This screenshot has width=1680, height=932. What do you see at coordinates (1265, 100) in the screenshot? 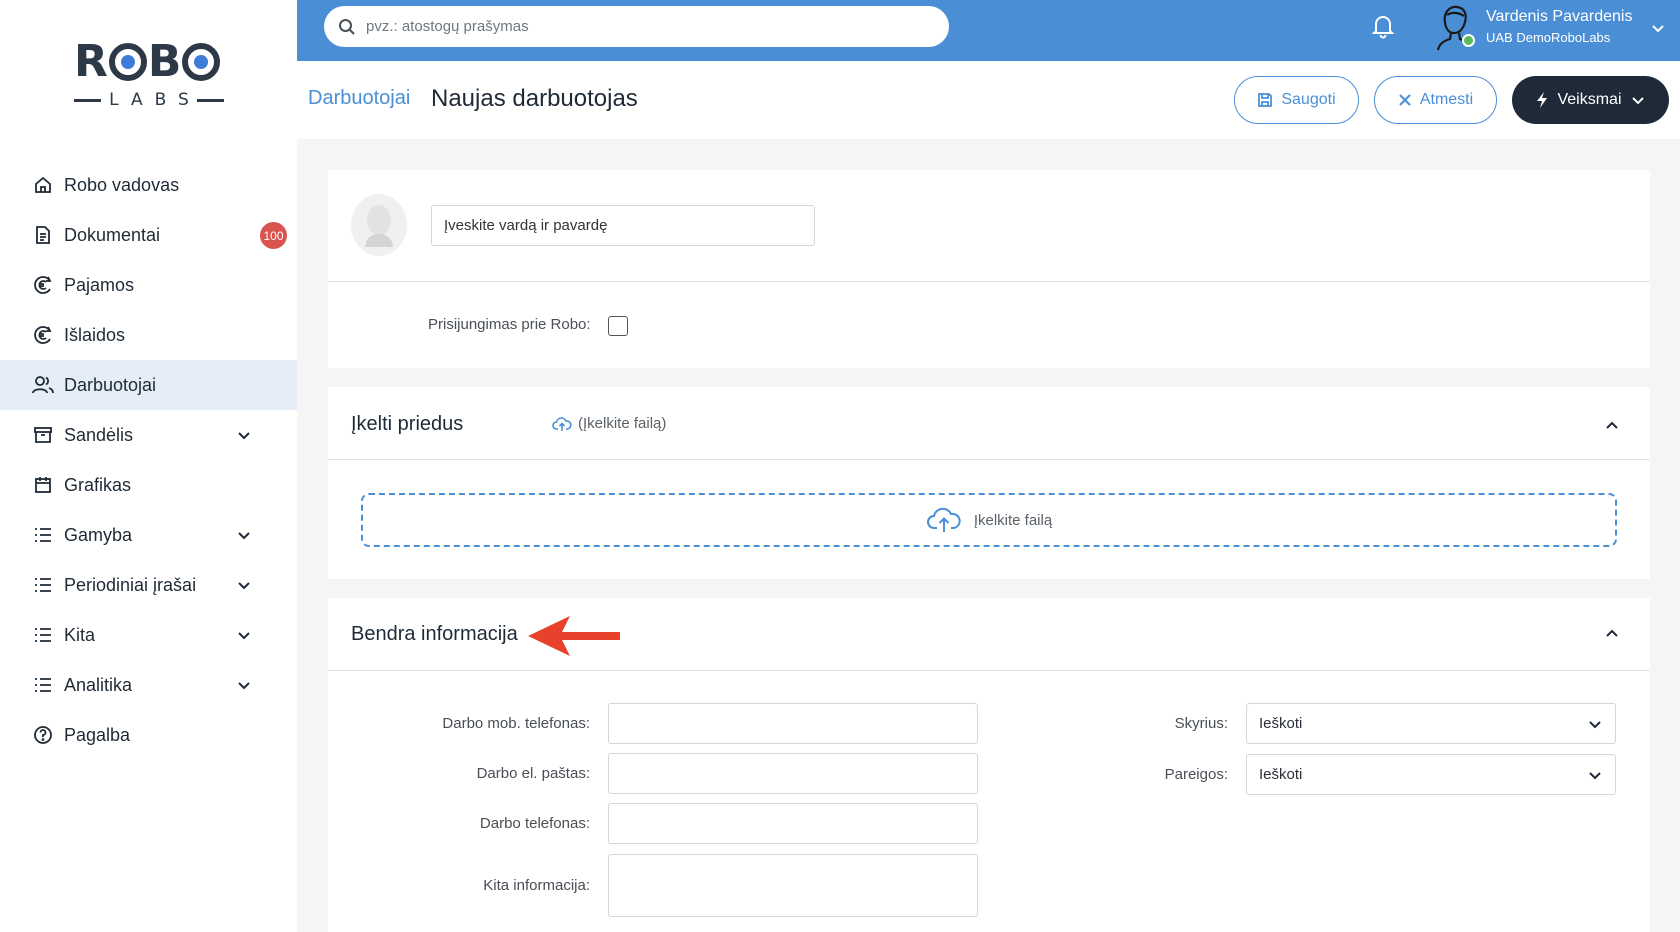
I see `floppy-disk-icon` at bounding box center [1265, 100].